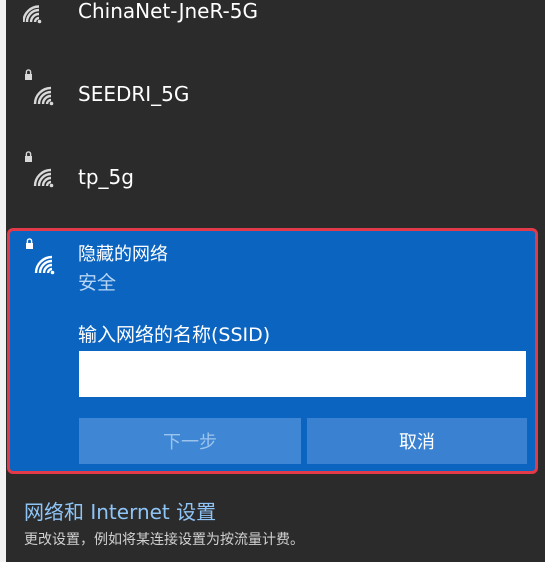 The height and width of the screenshot is (562, 545). I want to click on wifi-signal-icon, so click(43, 15).